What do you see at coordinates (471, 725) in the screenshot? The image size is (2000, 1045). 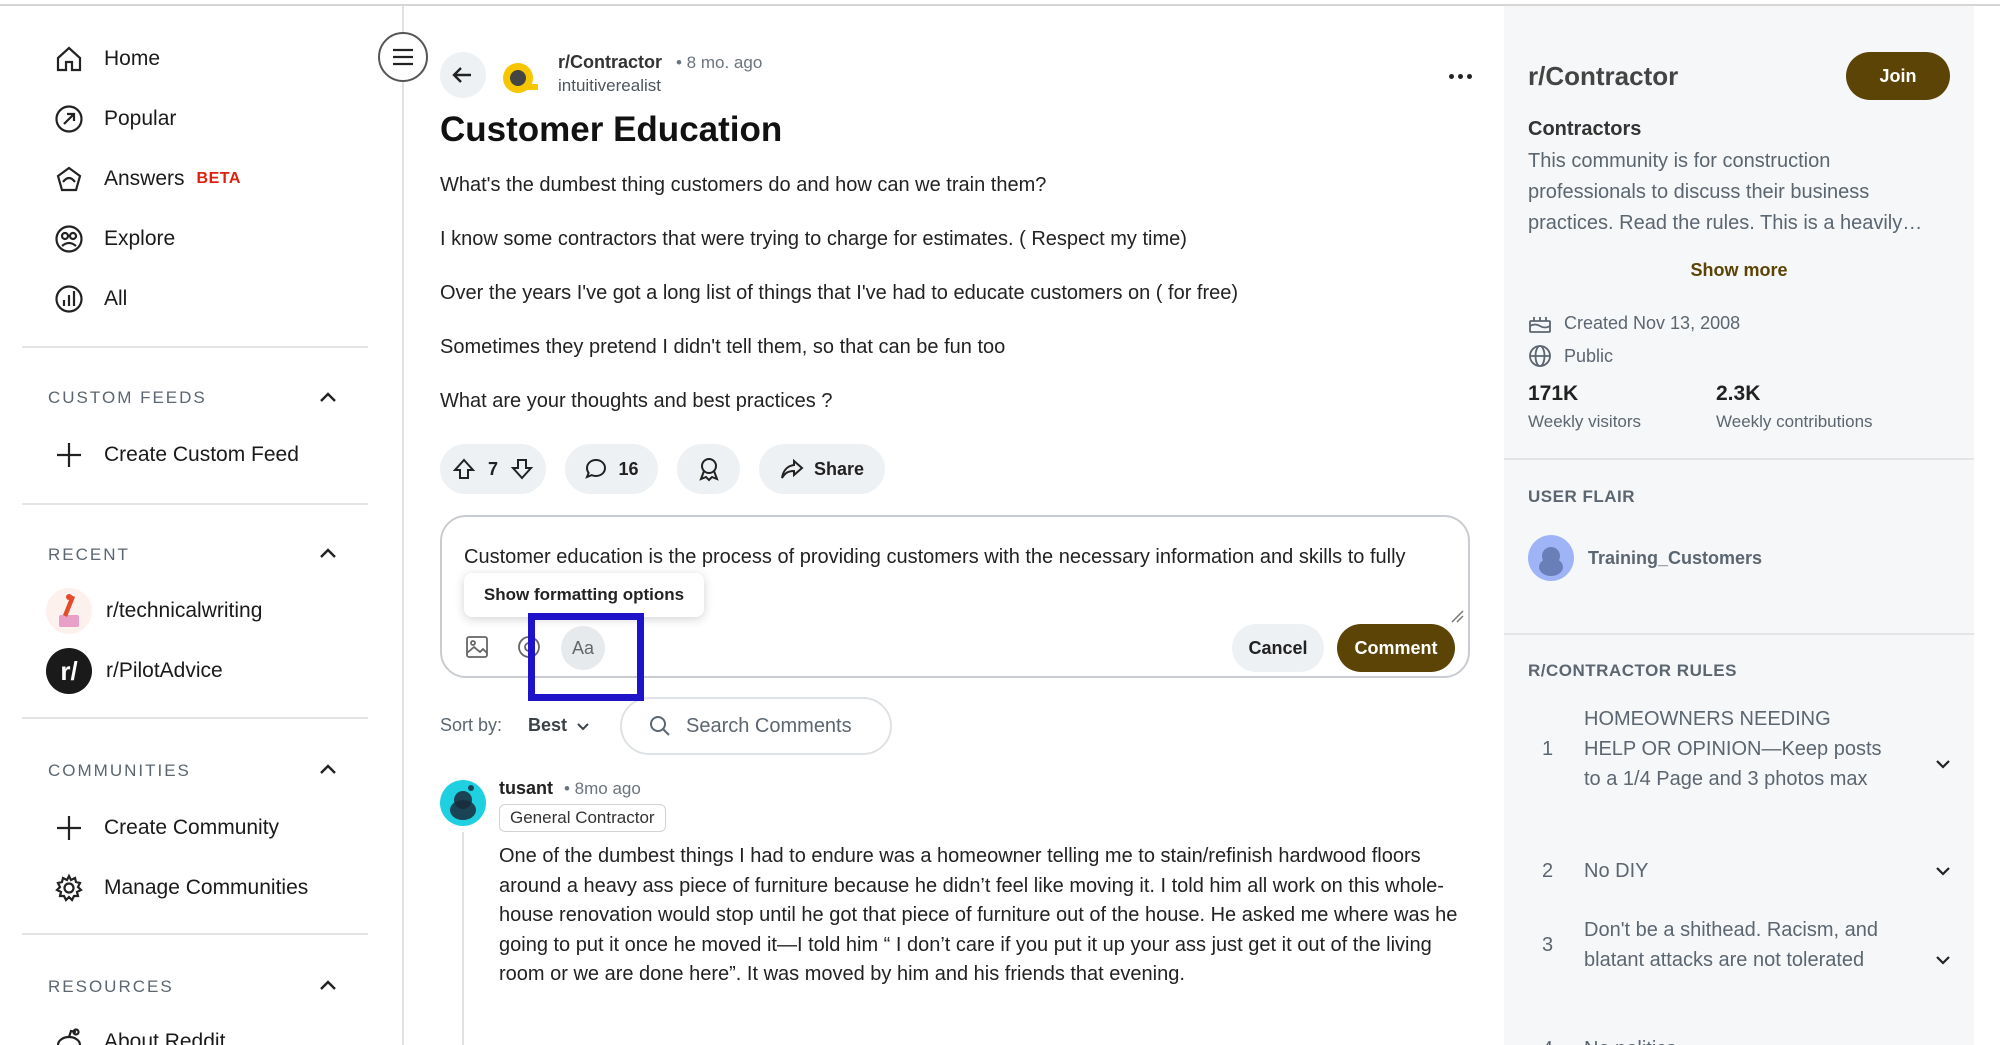 I see `sort-label: Sort by:` at bounding box center [471, 725].